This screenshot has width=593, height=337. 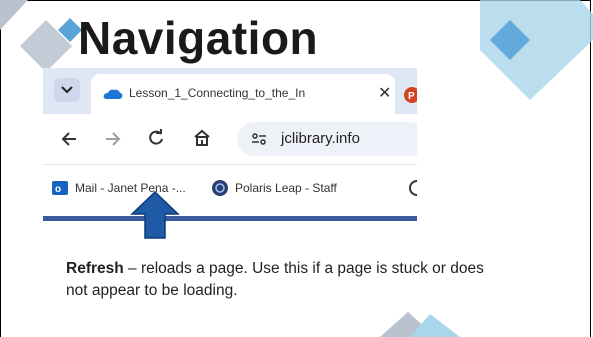 I want to click on decorative-diamond-bottom, so click(x=420, y=324).